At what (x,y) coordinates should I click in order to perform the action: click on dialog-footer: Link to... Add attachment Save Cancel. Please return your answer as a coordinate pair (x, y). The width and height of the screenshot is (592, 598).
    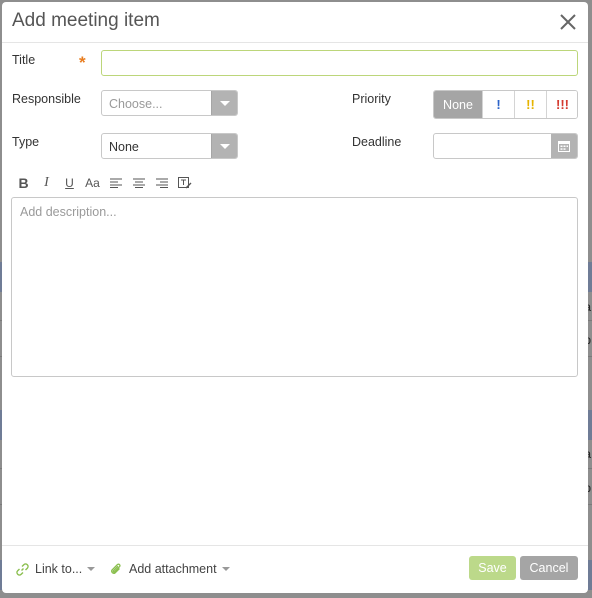
    Looking at the image, I should click on (295, 569).